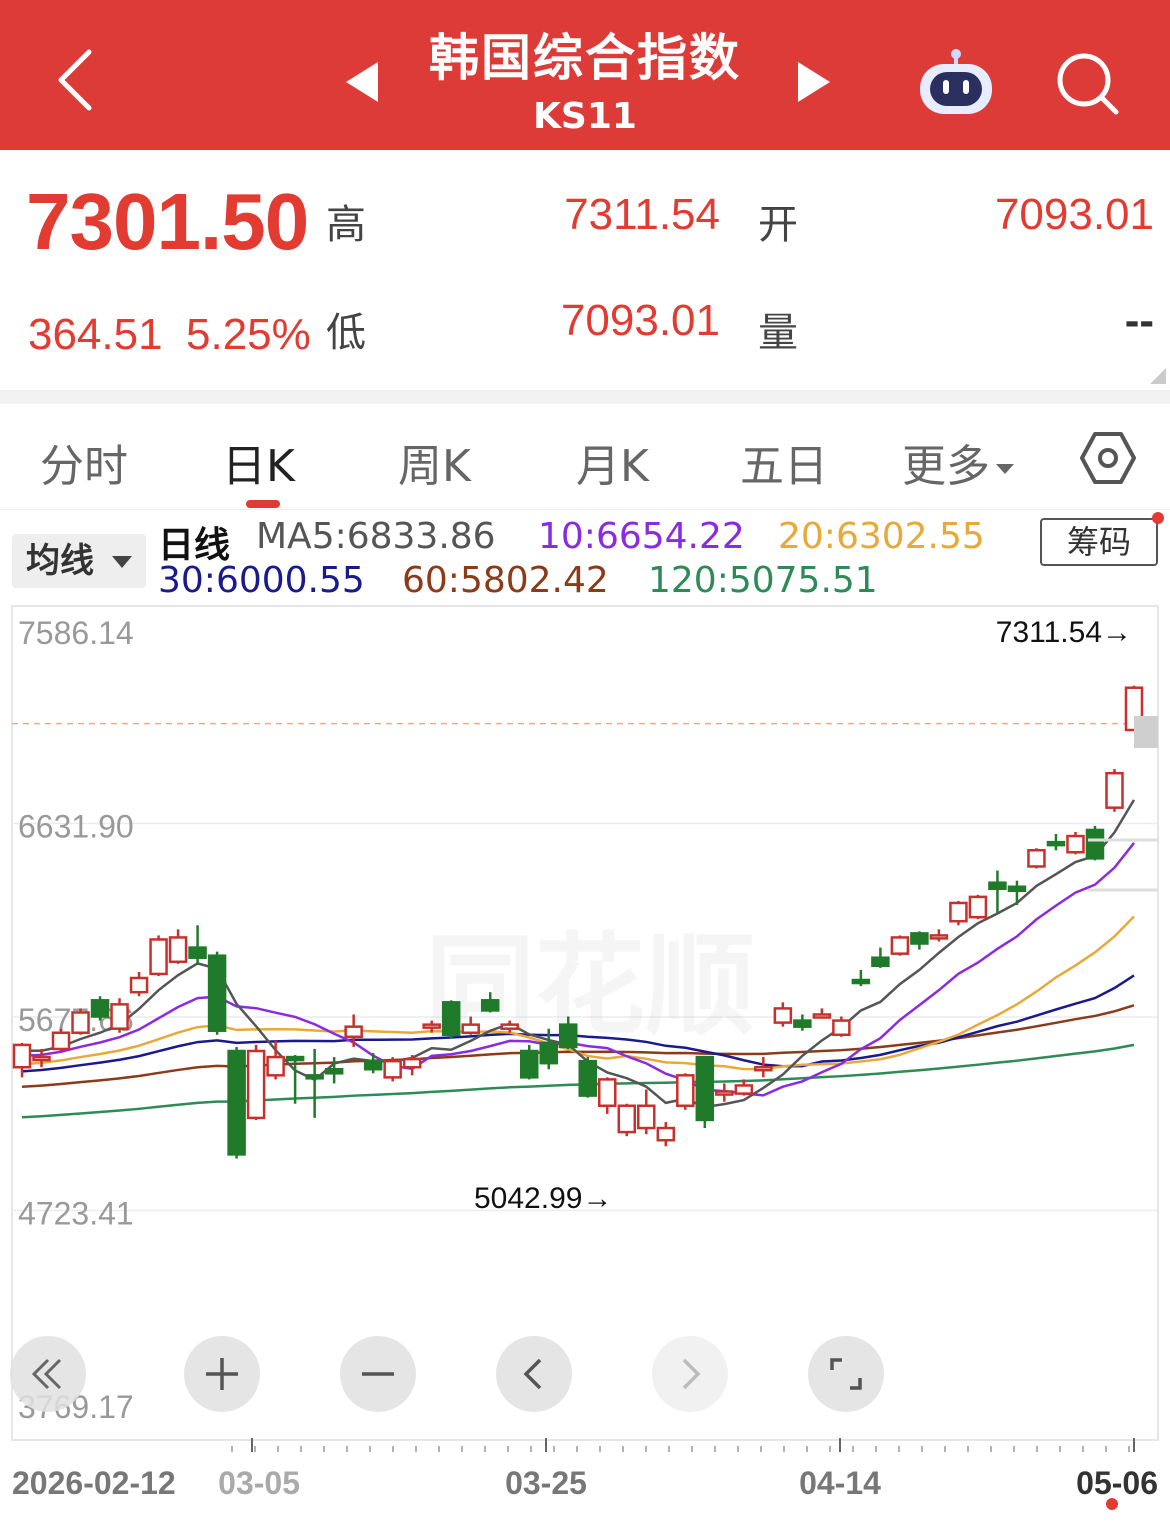 This screenshot has height=1522, width=1170. What do you see at coordinates (585, 58) in the screenshot?
I see `page-title: 韩国综合指数` at bounding box center [585, 58].